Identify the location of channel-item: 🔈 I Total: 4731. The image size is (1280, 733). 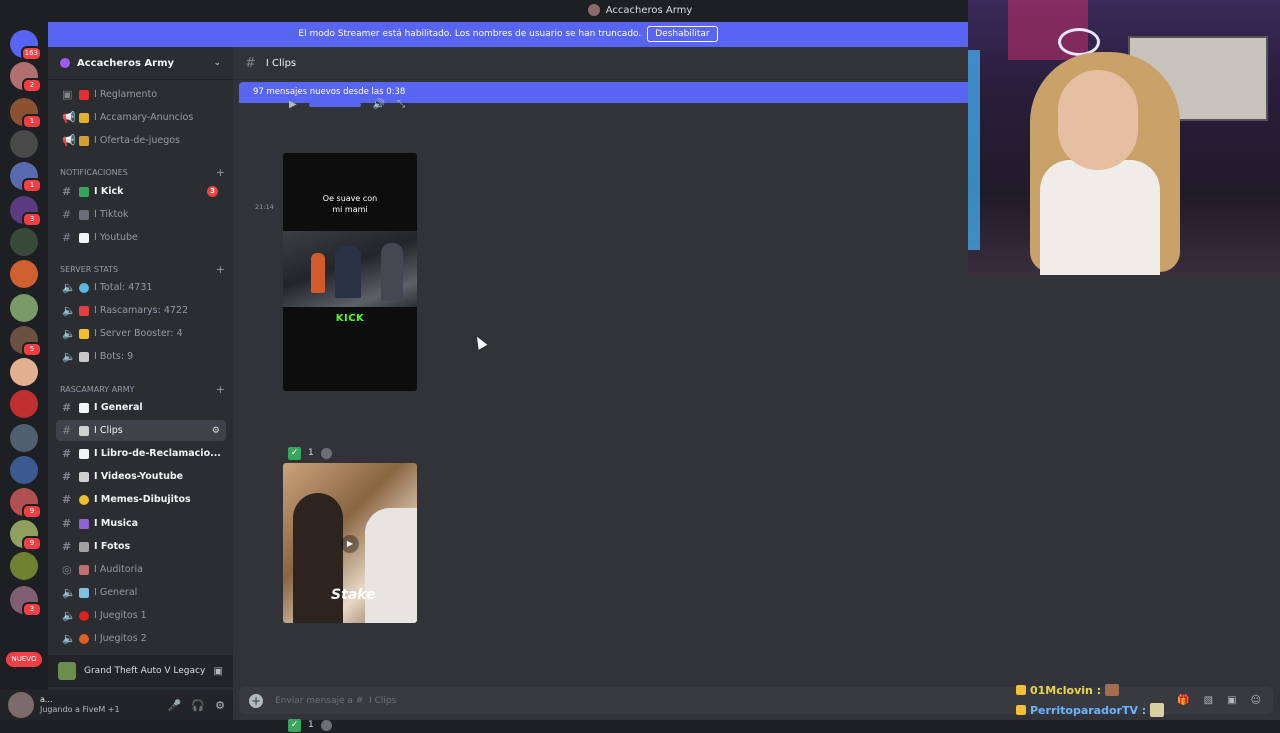
(141, 287).